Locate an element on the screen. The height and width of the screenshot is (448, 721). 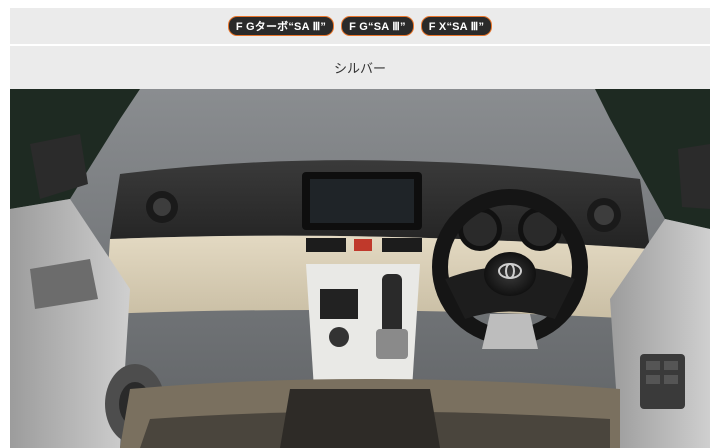
grade-tag-row: F Gターボ“SA Ⅲ” F G“SA Ⅲ” F X“SA Ⅲ” is located at coordinates (360, 26).